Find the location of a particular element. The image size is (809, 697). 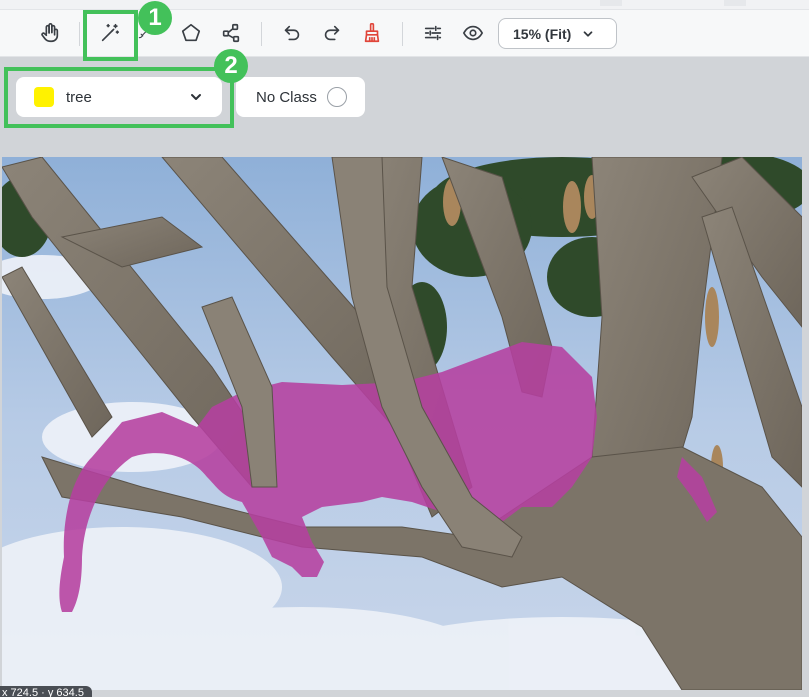

class-color-swatch is located at coordinates (44, 97).